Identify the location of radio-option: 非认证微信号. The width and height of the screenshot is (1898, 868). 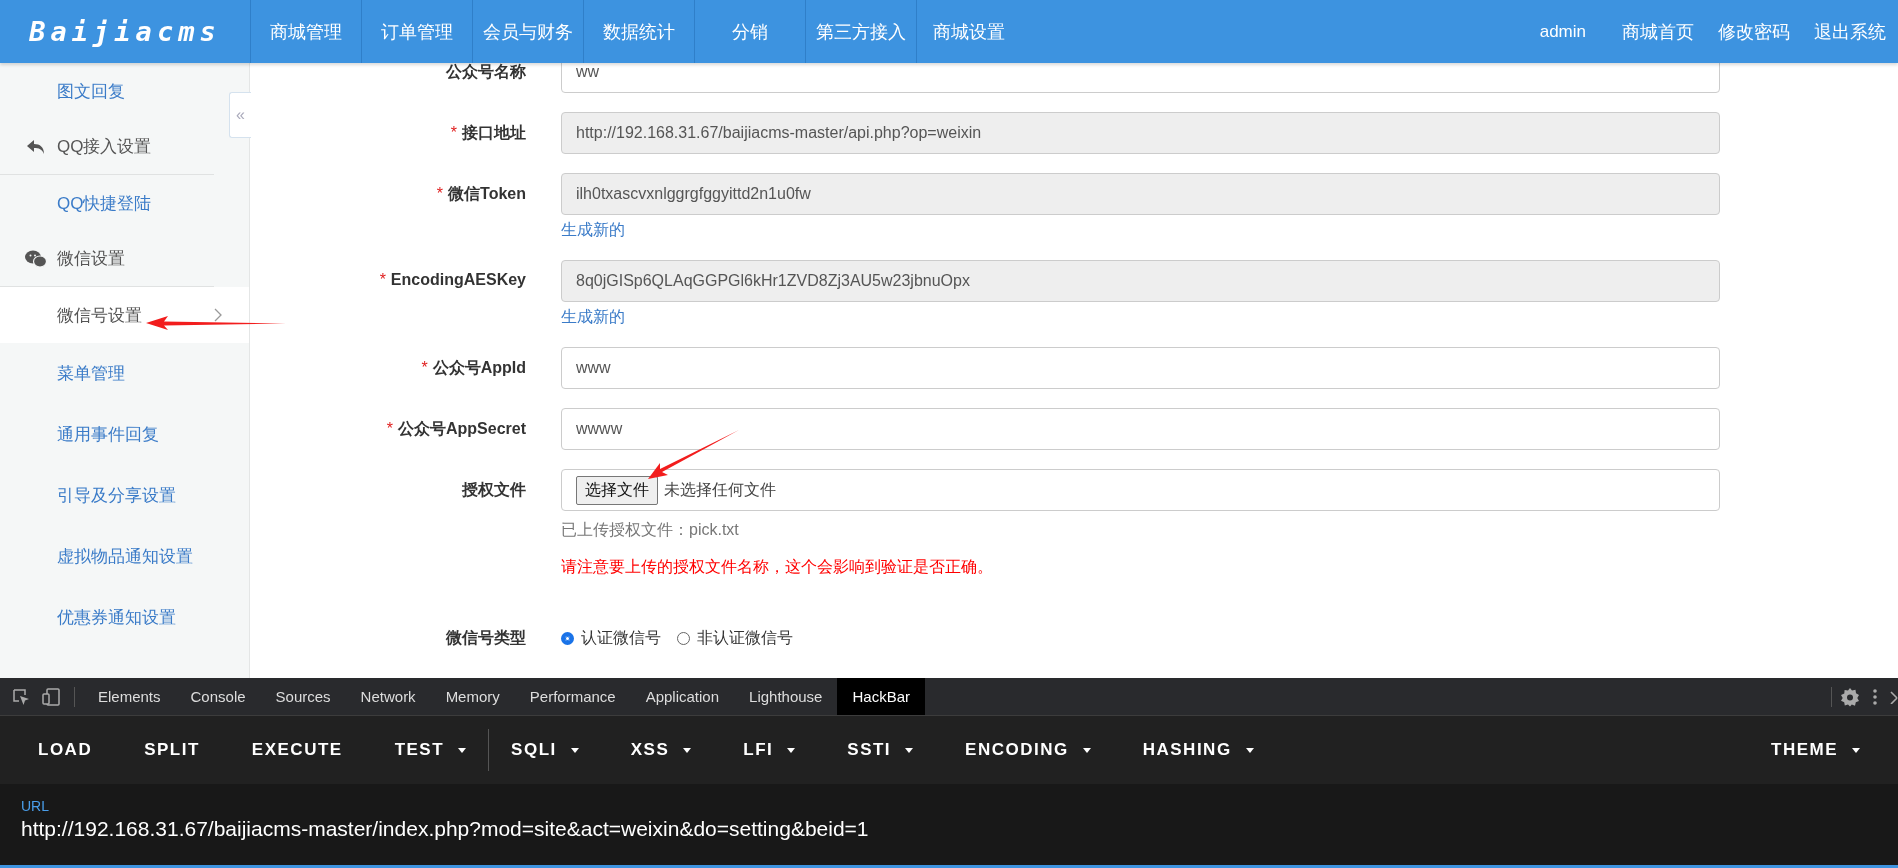
(735, 638).